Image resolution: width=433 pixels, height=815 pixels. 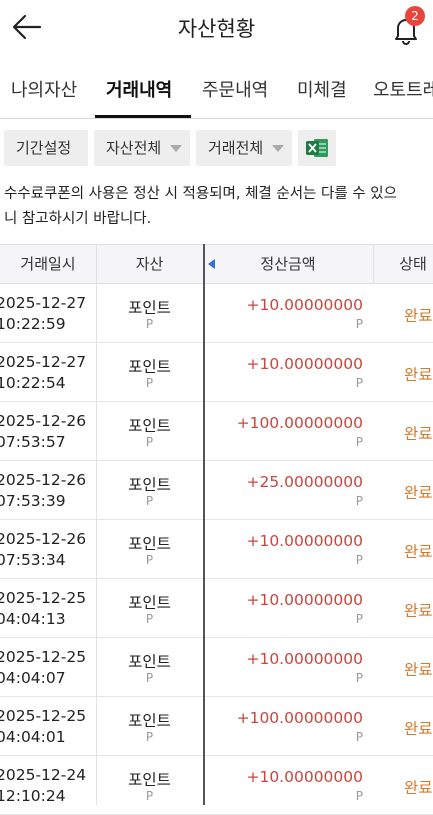 I want to click on table-row: 2025-12-27 10:22:59 포인트 P +10.00000000 P 완료, so click(x=216, y=313).